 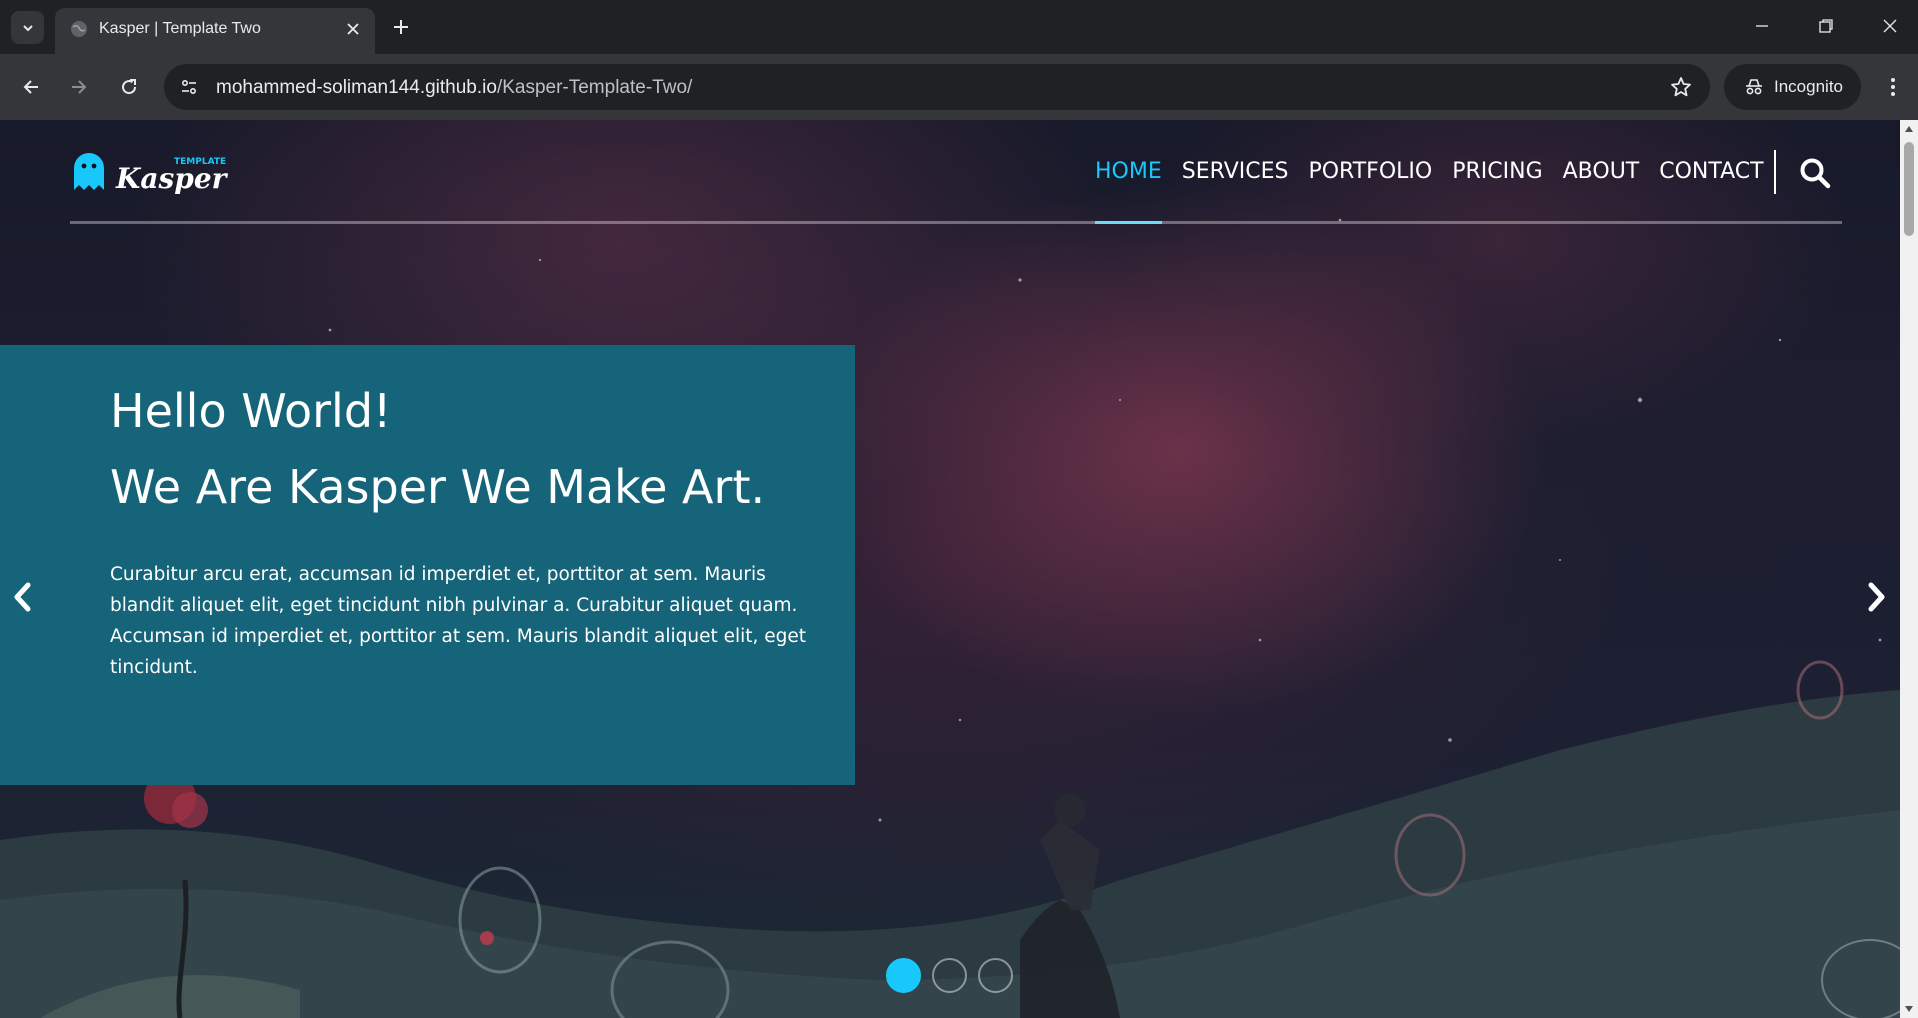 I want to click on minimize-icon, so click(x=1762, y=26).